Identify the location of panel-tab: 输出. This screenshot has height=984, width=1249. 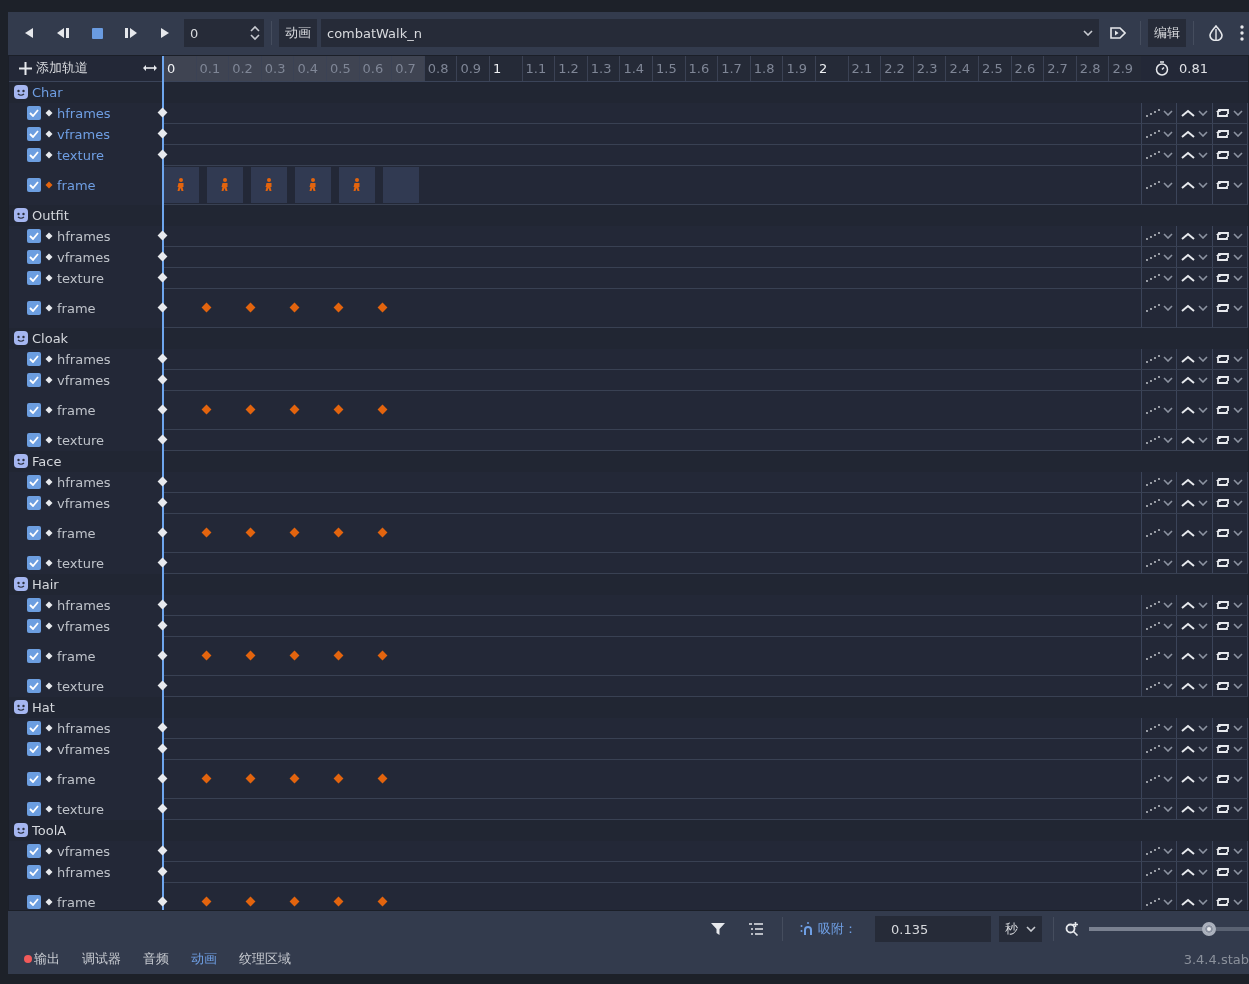
(42, 959).